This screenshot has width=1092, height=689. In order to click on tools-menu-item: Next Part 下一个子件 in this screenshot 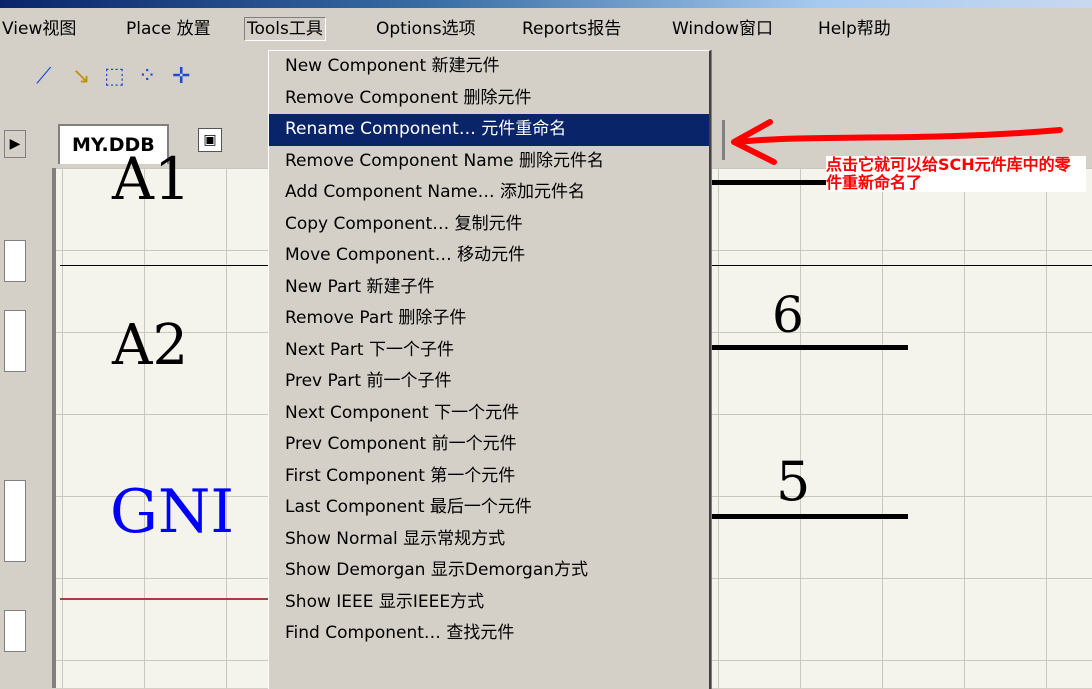, I will do `click(489, 351)`.